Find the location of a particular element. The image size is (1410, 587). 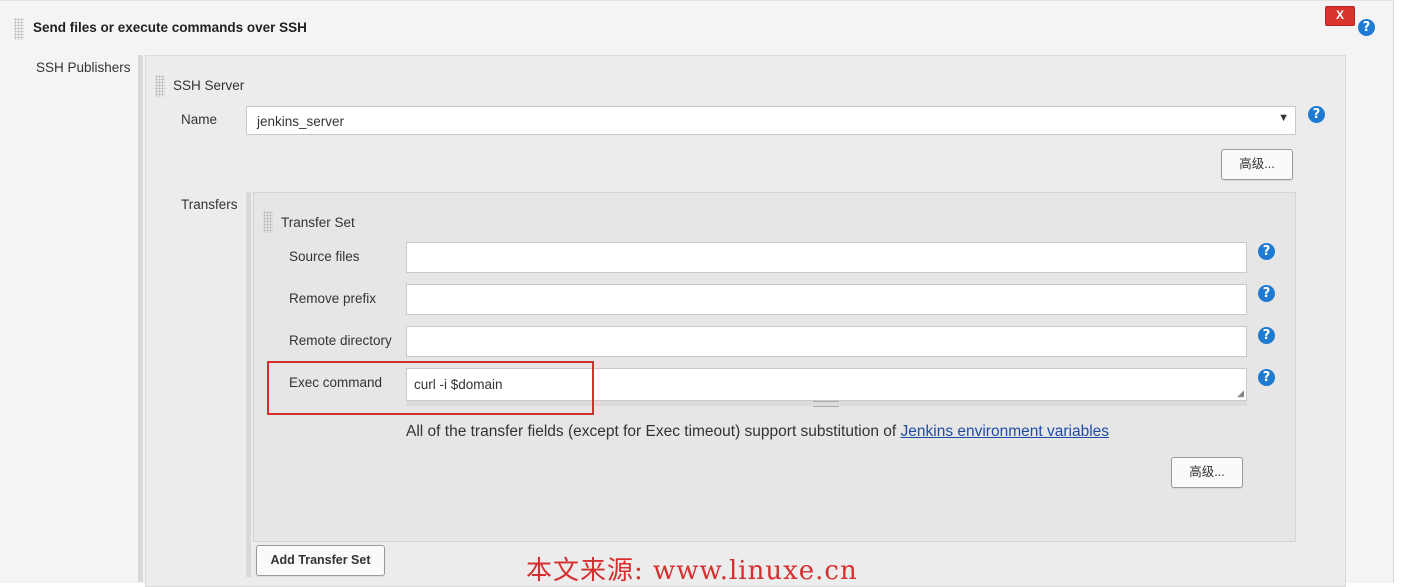

name-select: jenkins_server ▼ is located at coordinates (771, 120).